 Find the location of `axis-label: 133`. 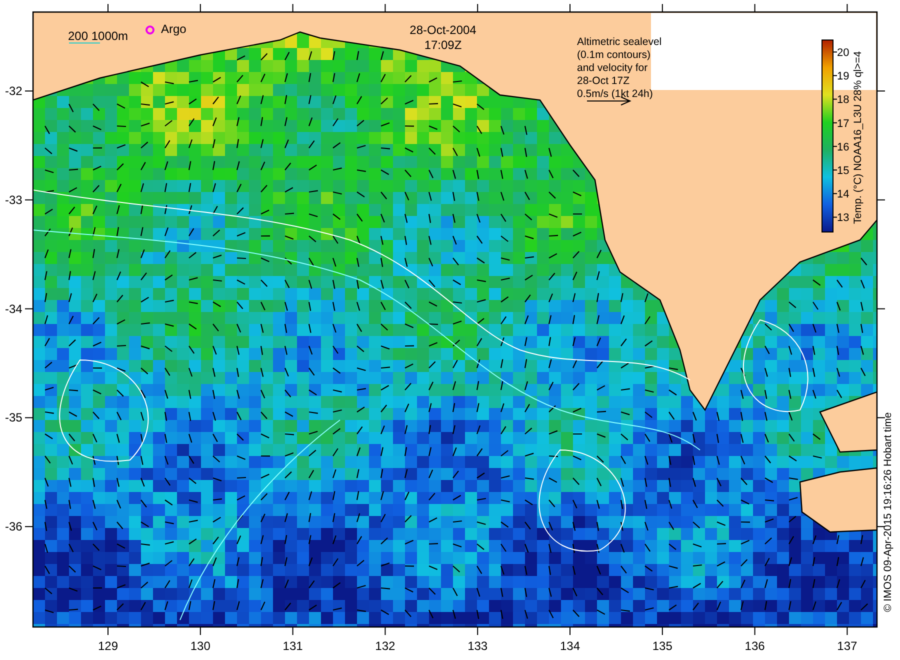

axis-label: 133 is located at coordinates (478, 646).